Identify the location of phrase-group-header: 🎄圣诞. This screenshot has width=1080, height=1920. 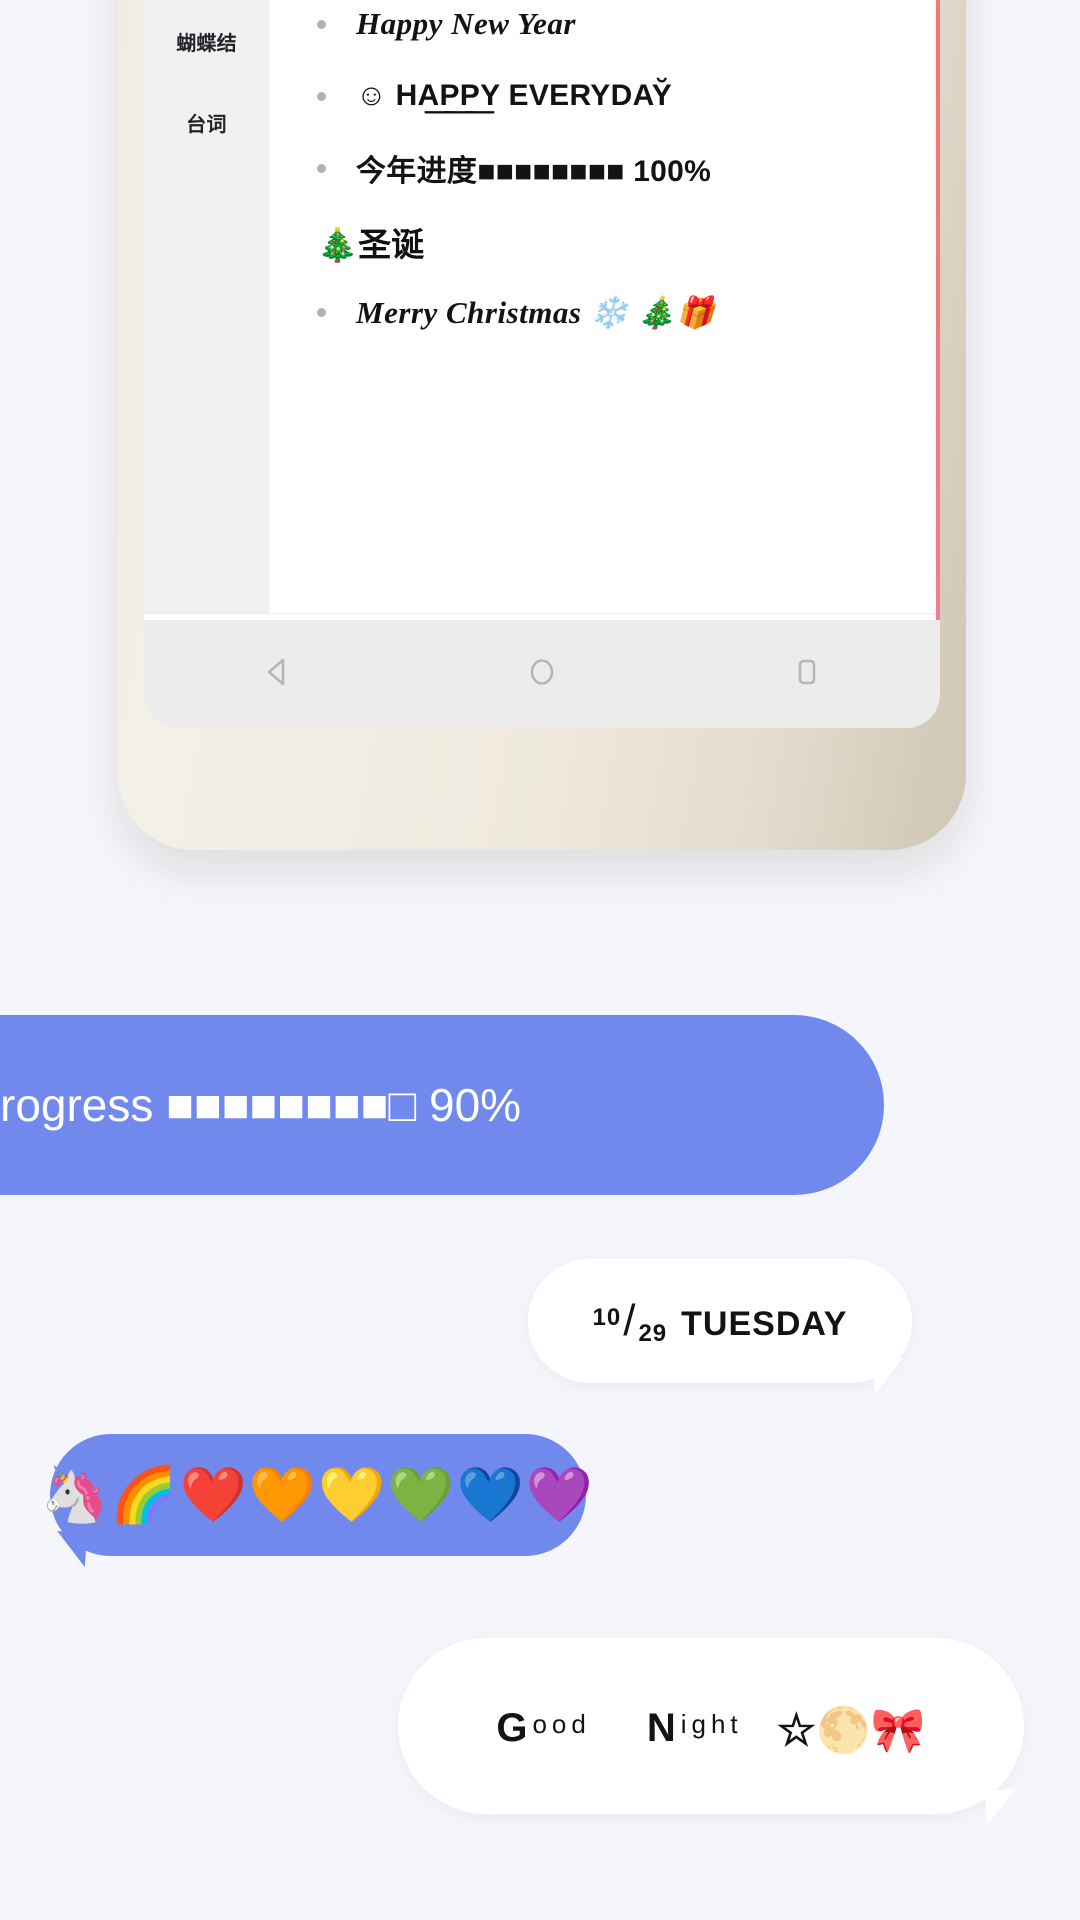
(371, 244).